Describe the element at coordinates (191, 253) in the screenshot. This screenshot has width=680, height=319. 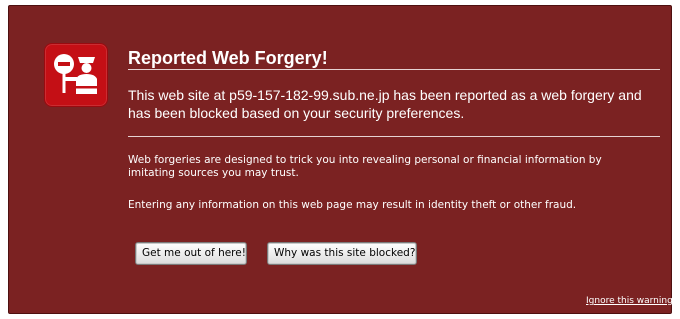
I see `get-me-out-button: Get me out of here!` at that location.